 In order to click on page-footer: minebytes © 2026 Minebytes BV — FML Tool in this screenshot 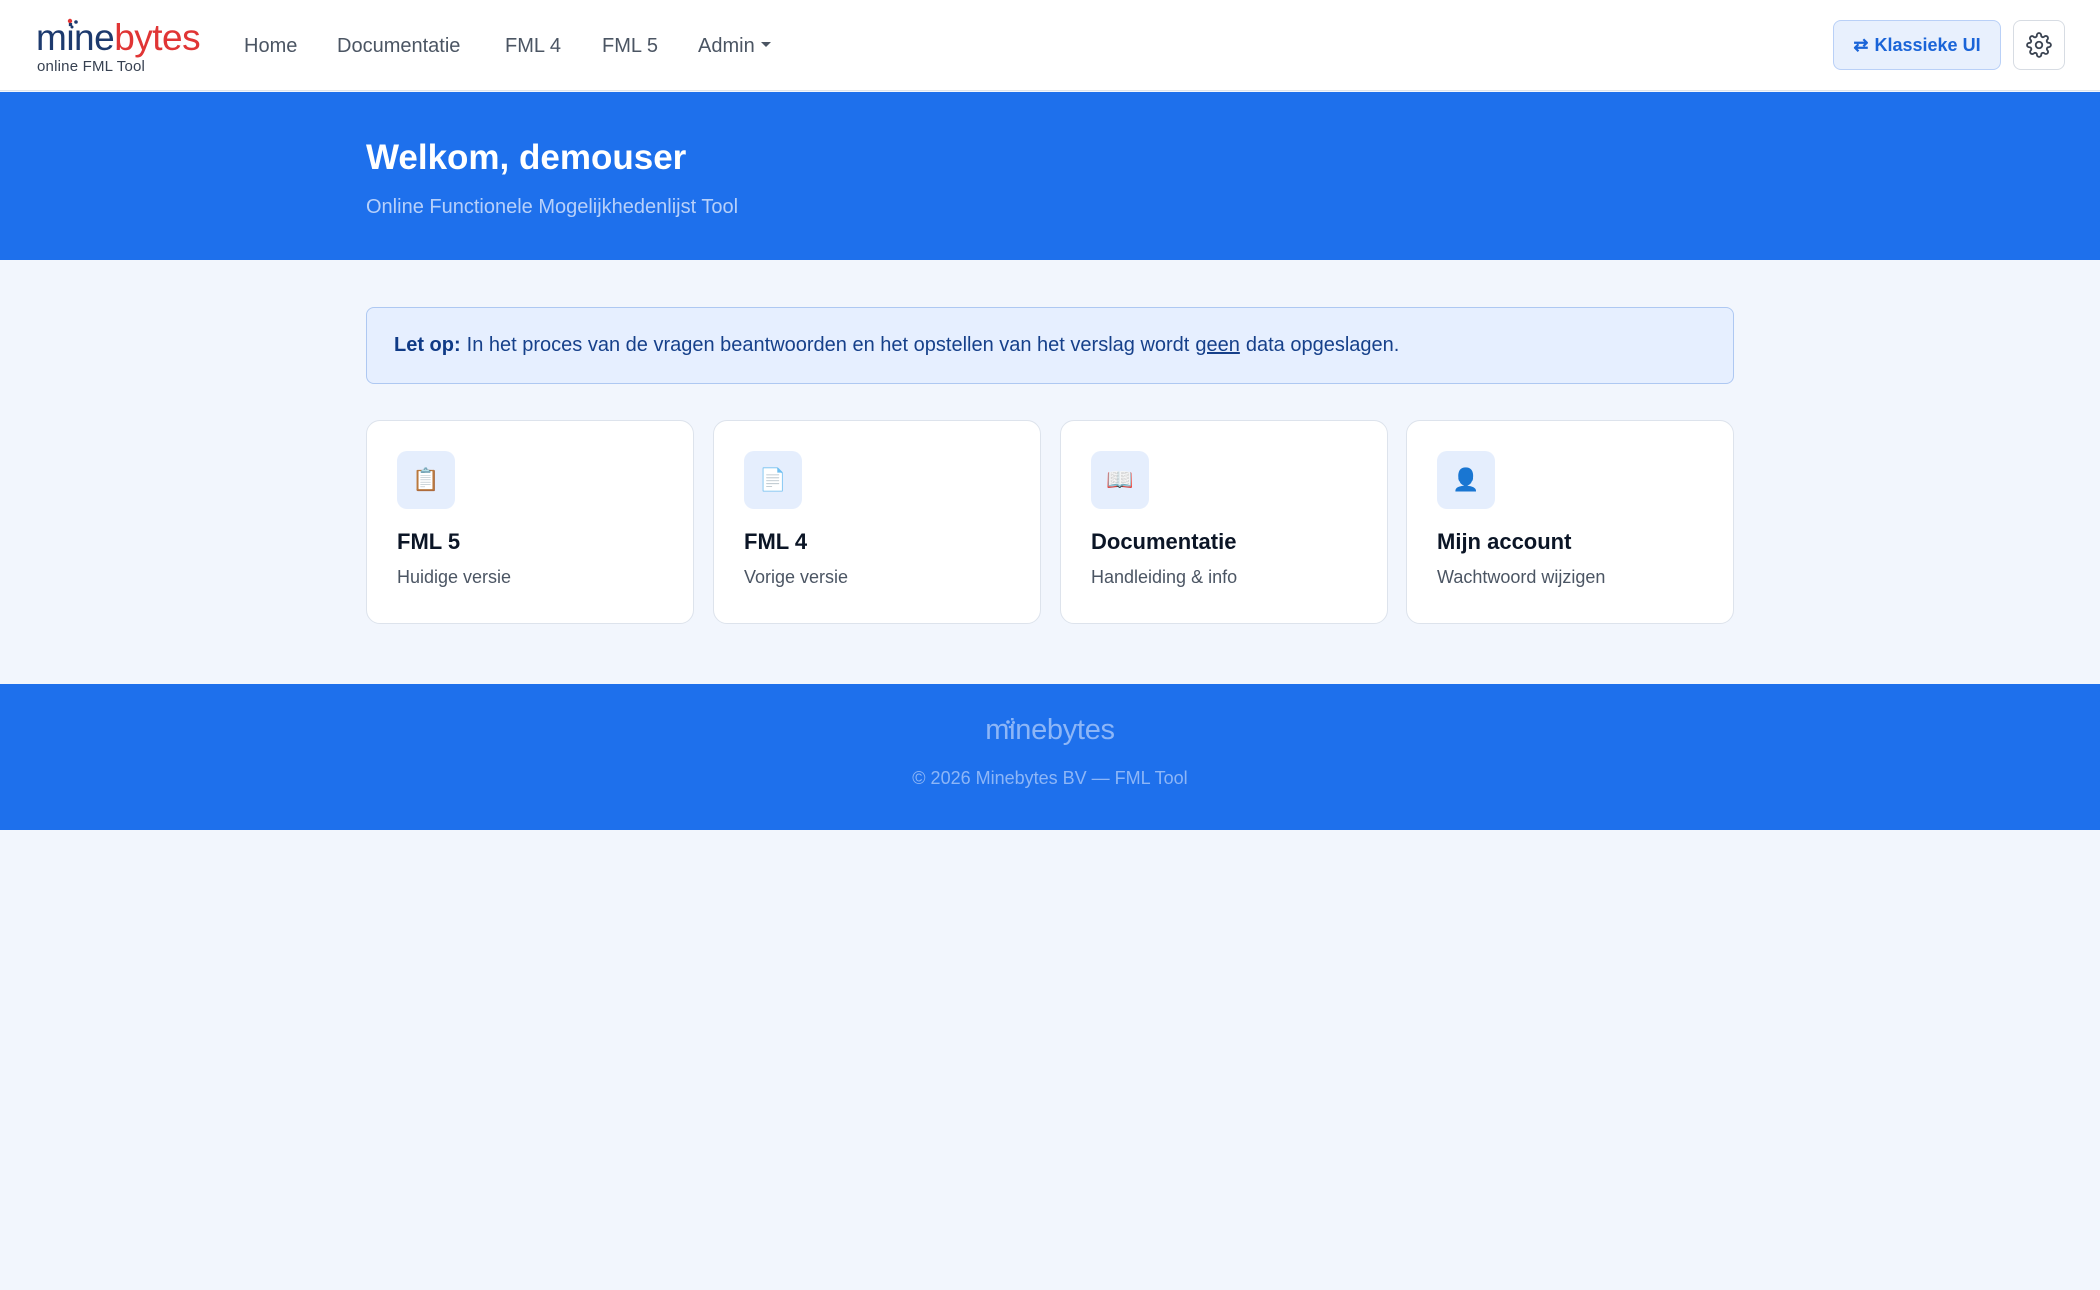, I will do `click(1050, 757)`.